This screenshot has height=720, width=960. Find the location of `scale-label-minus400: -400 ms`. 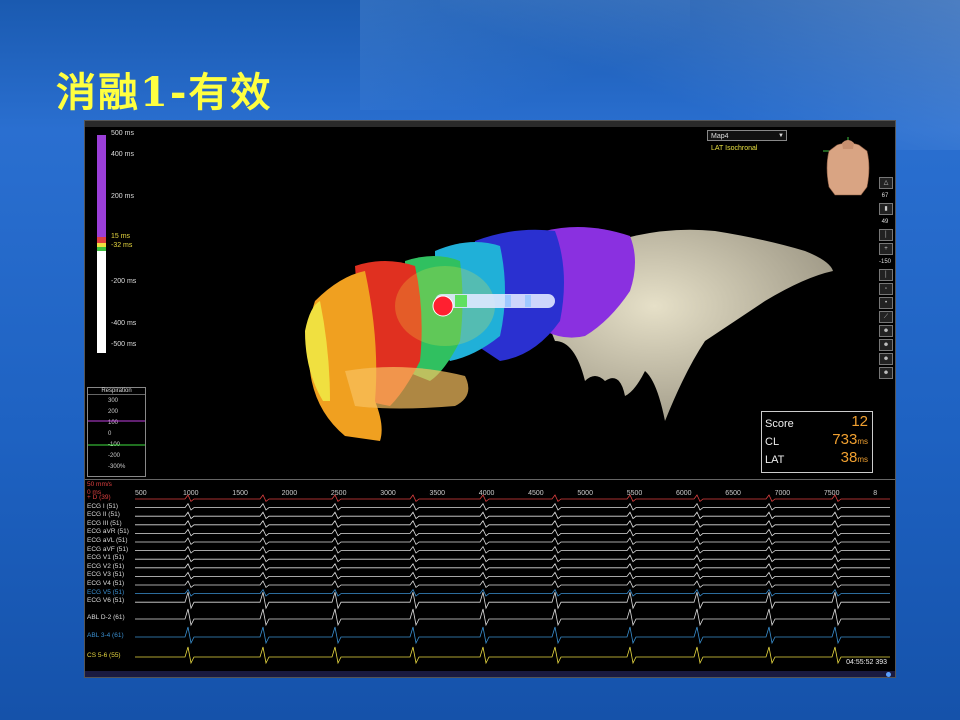

scale-label-minus400: -400 ms is located at coordinates (124, 323).